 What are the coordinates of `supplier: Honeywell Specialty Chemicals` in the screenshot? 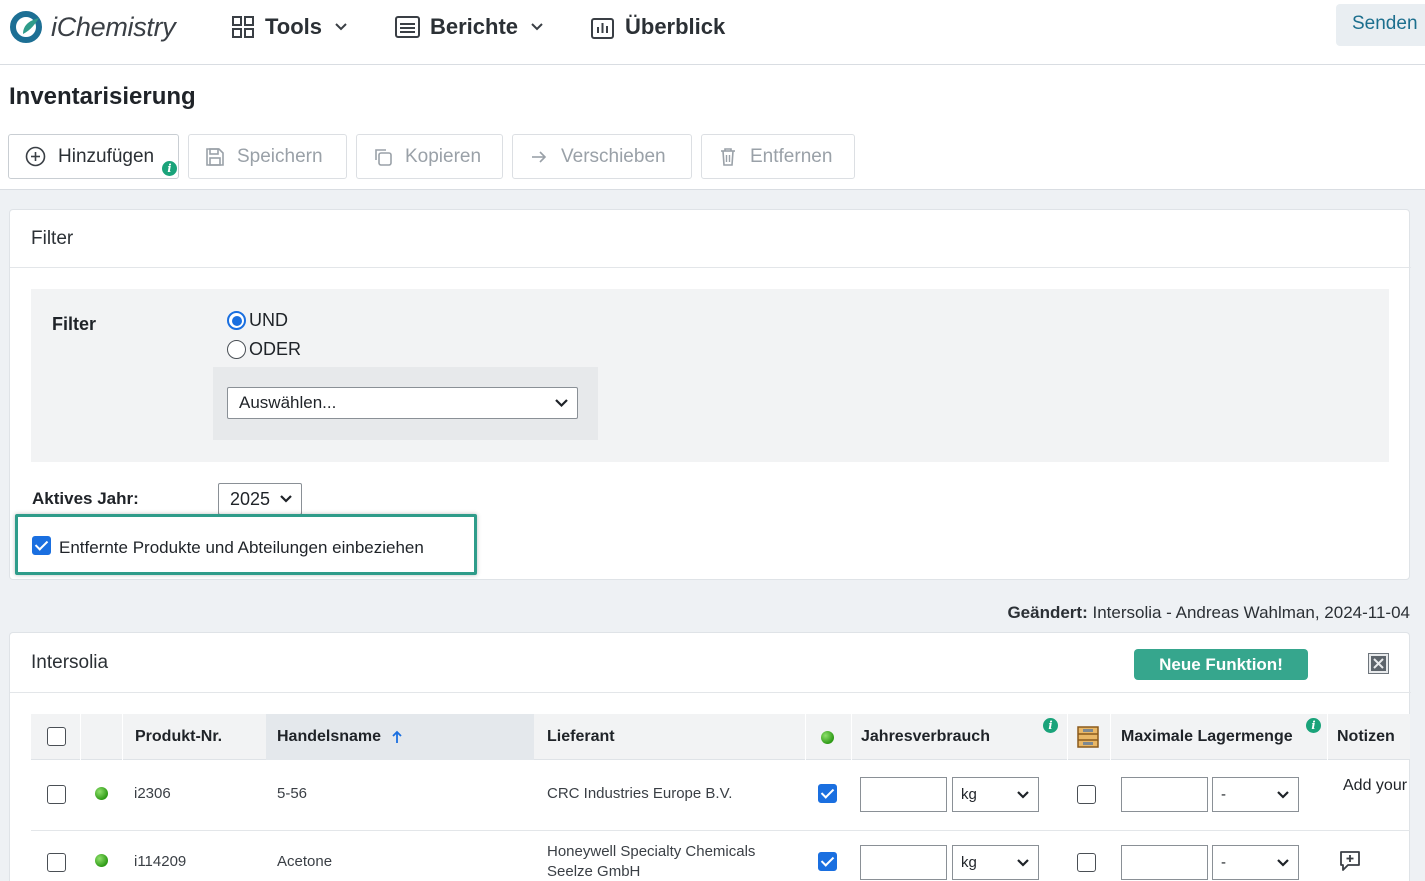 It's located at (651, 851).